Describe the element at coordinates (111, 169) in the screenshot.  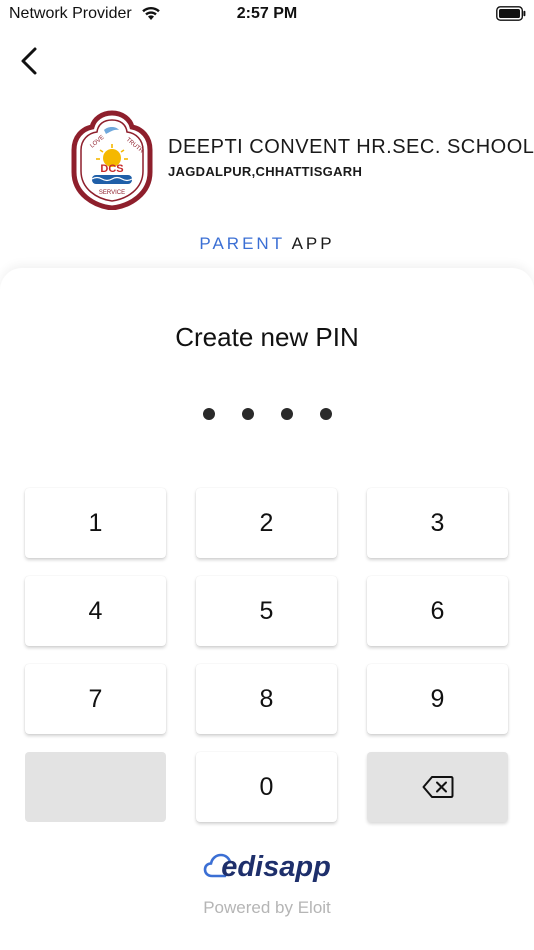
I see `logo-dcs-text: DCS` at that location.